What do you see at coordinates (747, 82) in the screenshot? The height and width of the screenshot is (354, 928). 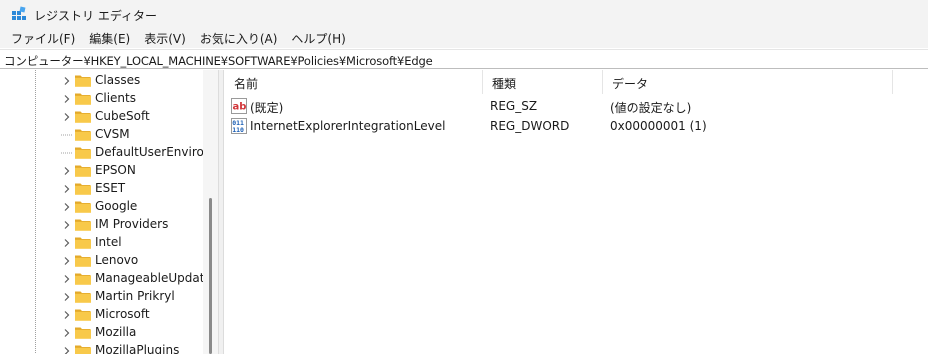 I see `column-header-data: データ` at bounding box center [747, 82].